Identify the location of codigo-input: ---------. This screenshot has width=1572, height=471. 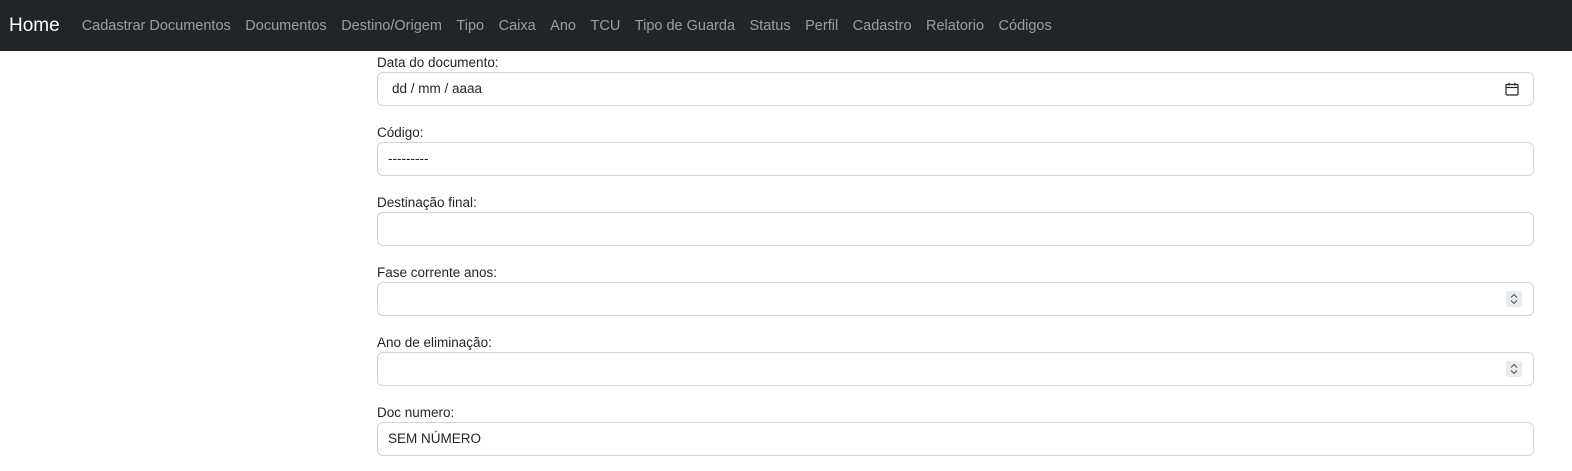
(955, 159).